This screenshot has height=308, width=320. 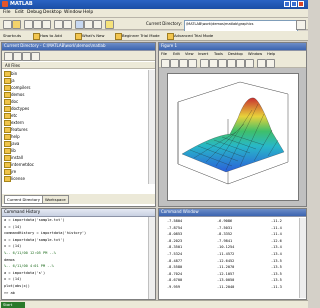 What do you see at coordinates (78, 157) in the screenshot?
I see `list-item: install` at bounding box center [78, 157].